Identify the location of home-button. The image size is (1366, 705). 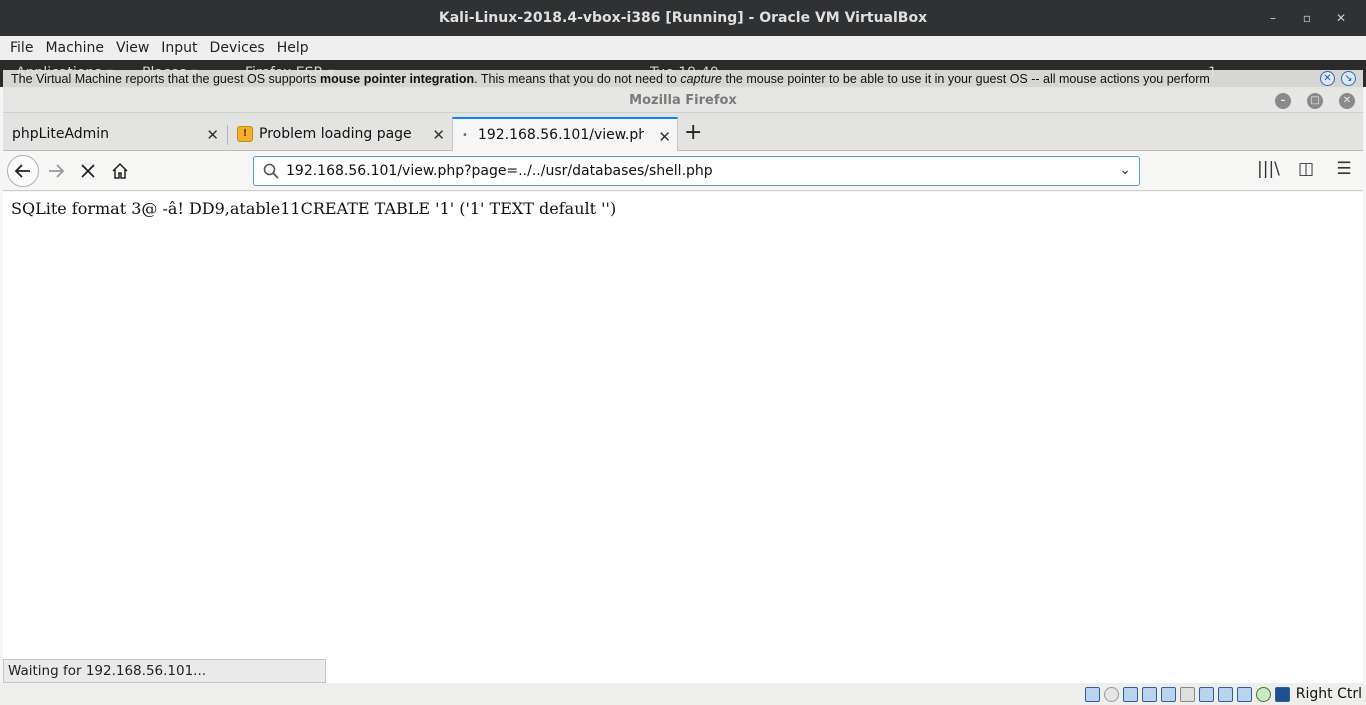
(120, 171).